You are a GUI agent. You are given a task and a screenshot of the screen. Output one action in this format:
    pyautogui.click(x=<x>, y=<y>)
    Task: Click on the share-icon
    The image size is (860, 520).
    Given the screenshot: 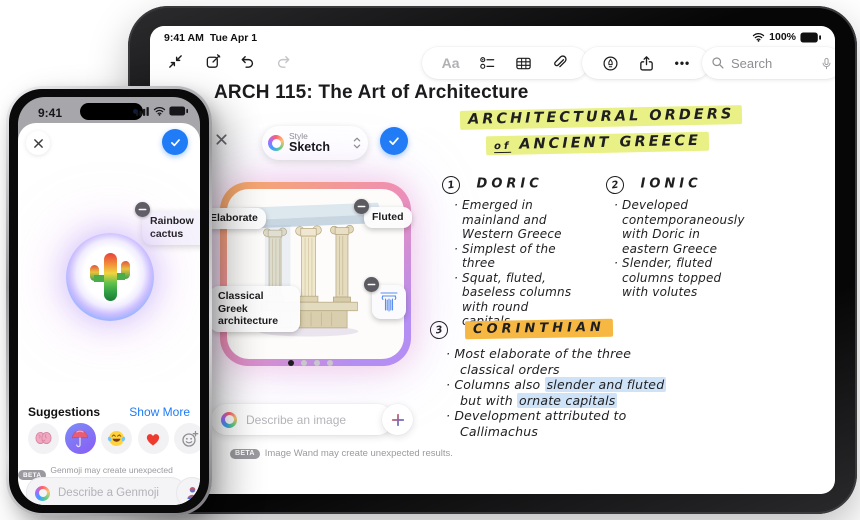 What is the action you would take?
    pyautogui.click(x=646, y=63)
    